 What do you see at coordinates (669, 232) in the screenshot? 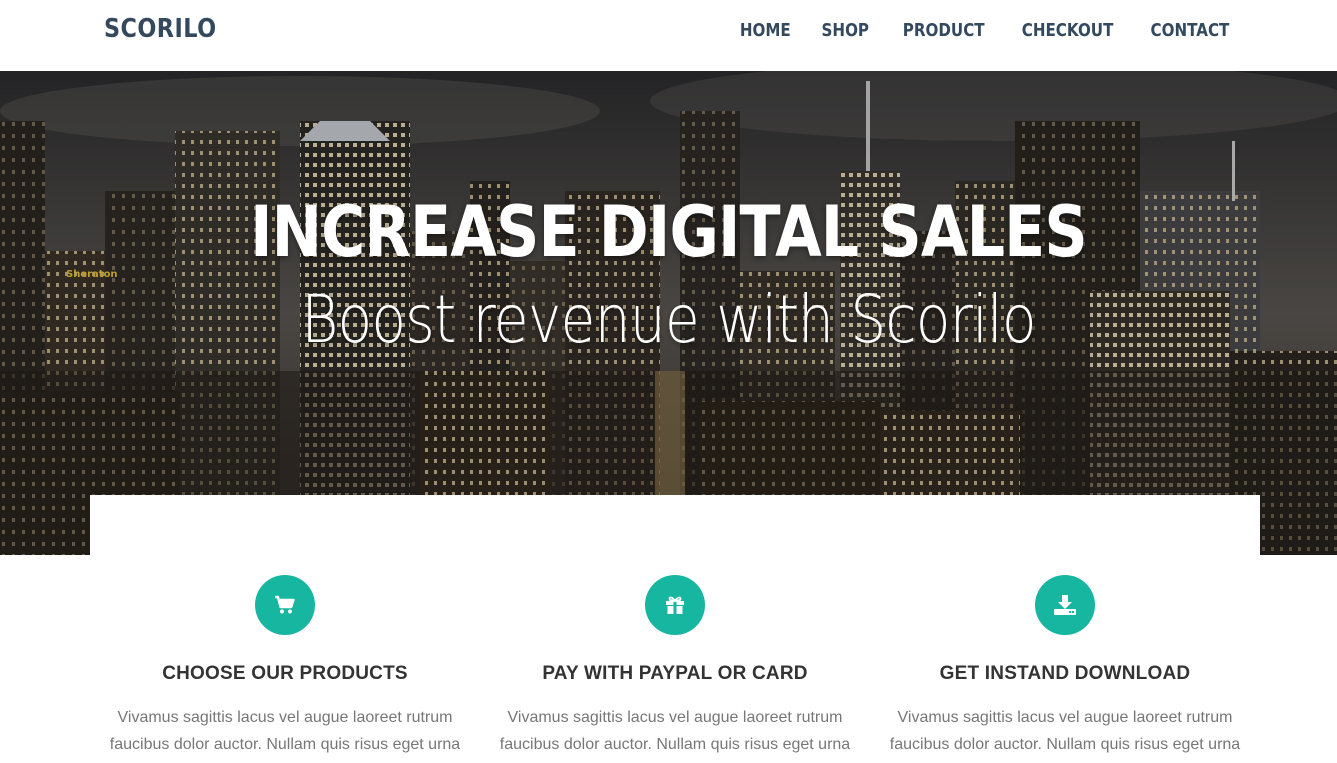
I see `hero-title: INCREASE DIGITAL SALES` at bounding box center [669, 232].